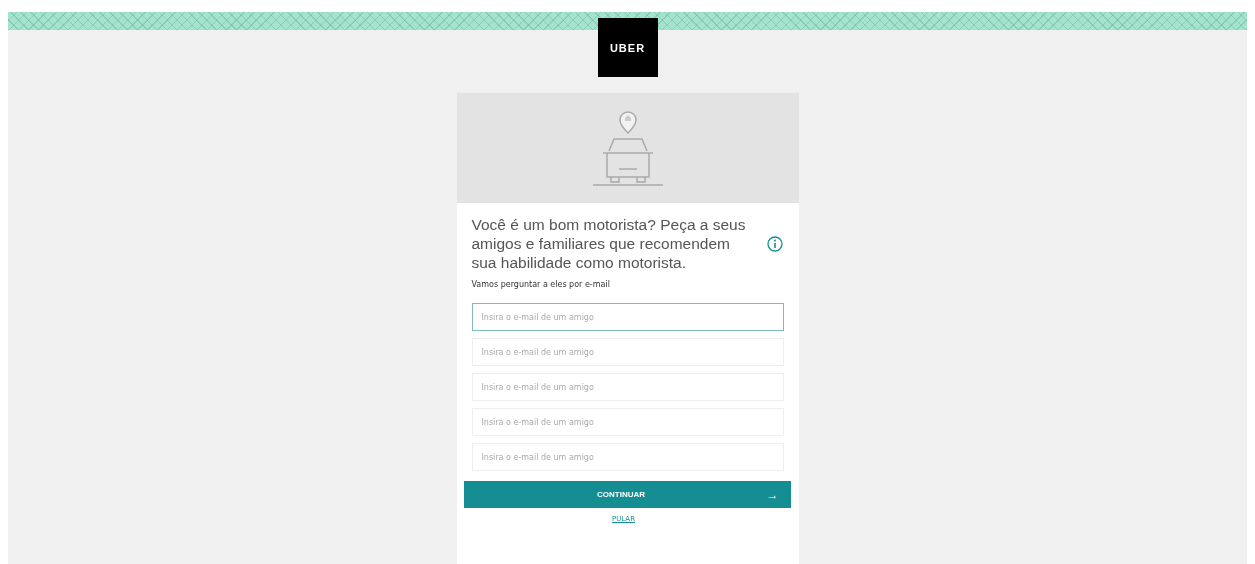 This screenshot has height=564, width=1255. What do you see at coordinates (541, 284) in the screenshot?
I see `subheading: Vamos perguntar a eles por e-mail` at bounding box center [541, 284].